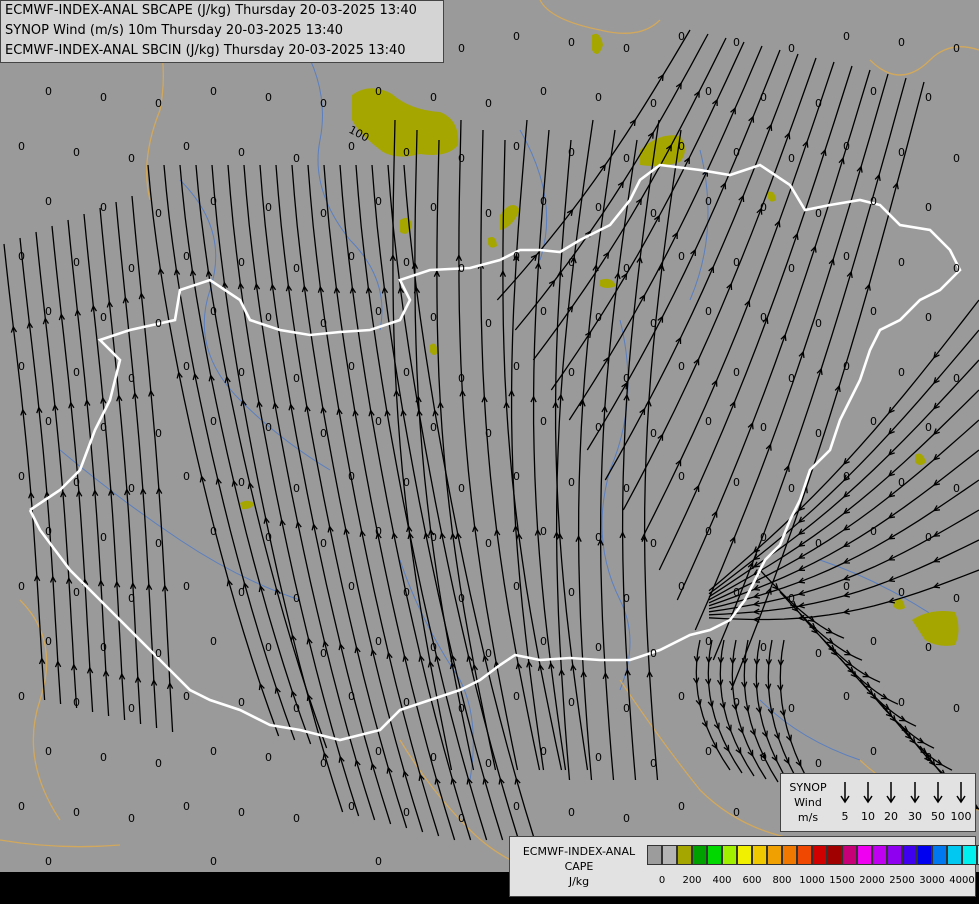 This screenshot has width=979, height=904. Describe the element at coordinates (961, 793) in the screenshot. I see `wind-arrow-100-icon` at that location.